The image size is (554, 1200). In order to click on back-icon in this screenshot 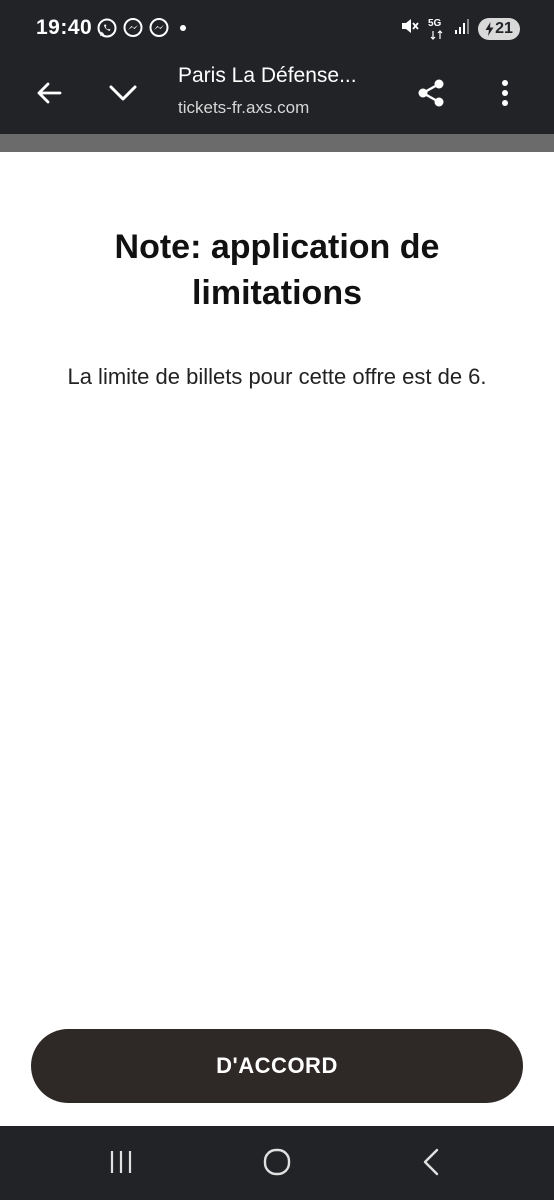, I will do `click(431, 1164)`.